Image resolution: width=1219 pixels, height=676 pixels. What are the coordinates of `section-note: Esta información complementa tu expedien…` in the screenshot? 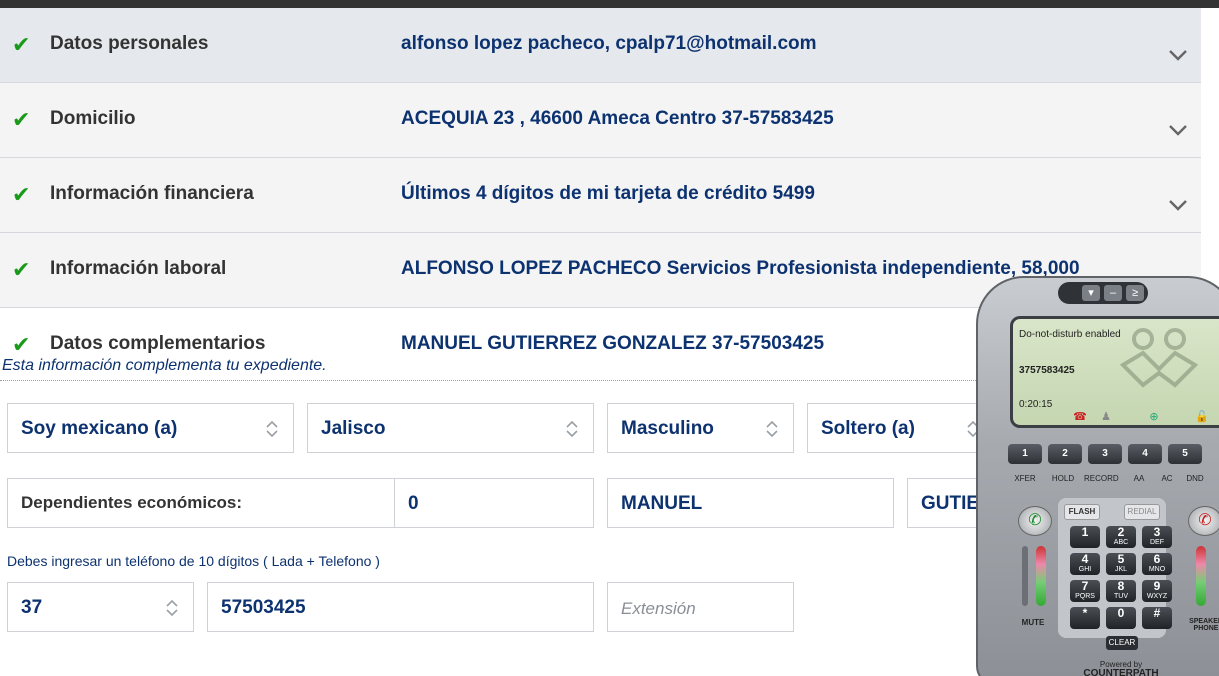 It's located at (164, 365).